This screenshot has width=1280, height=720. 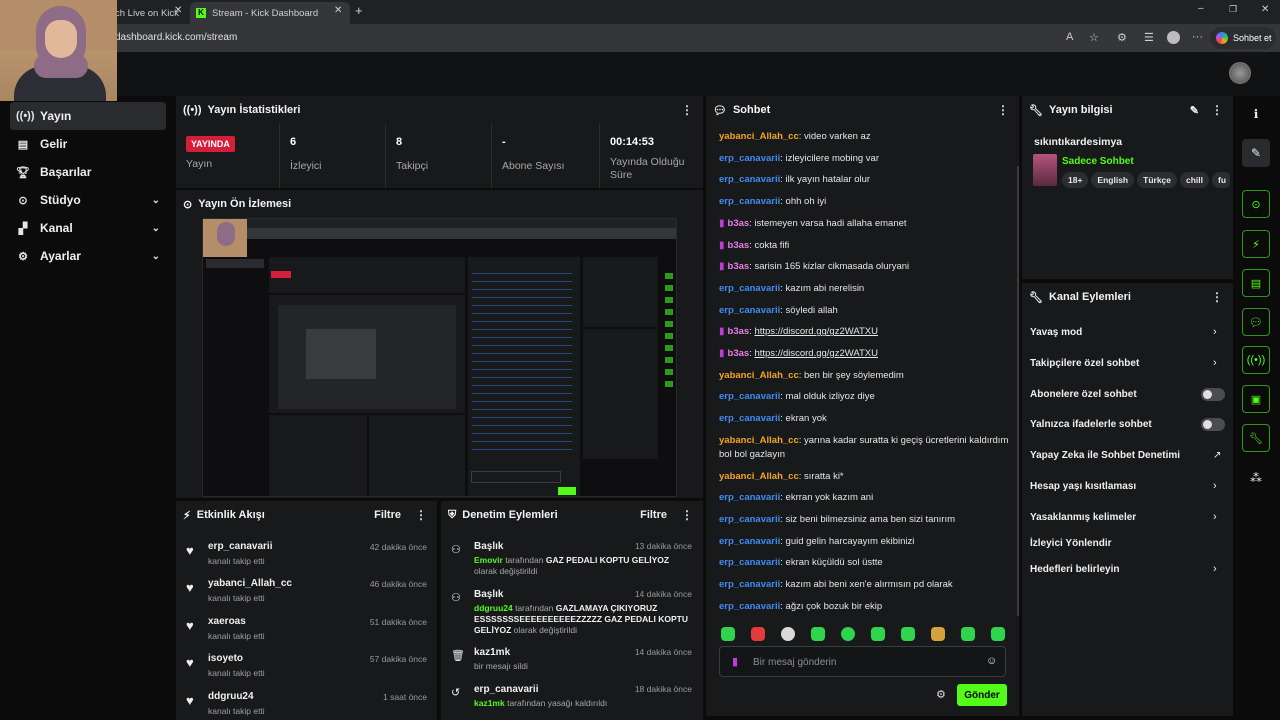 I want to click on action-slow-mode: Yavaş mod, so click(x=1130, y=332).